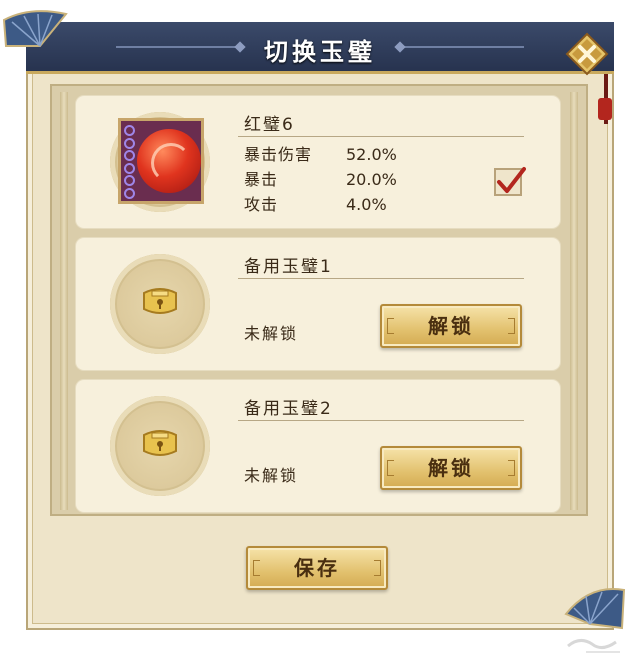 This screenshot has height=662, width=632. Describe the element at coordinates (261, 179) in the screenshot. I see `stat-name: 暴击` at that location.